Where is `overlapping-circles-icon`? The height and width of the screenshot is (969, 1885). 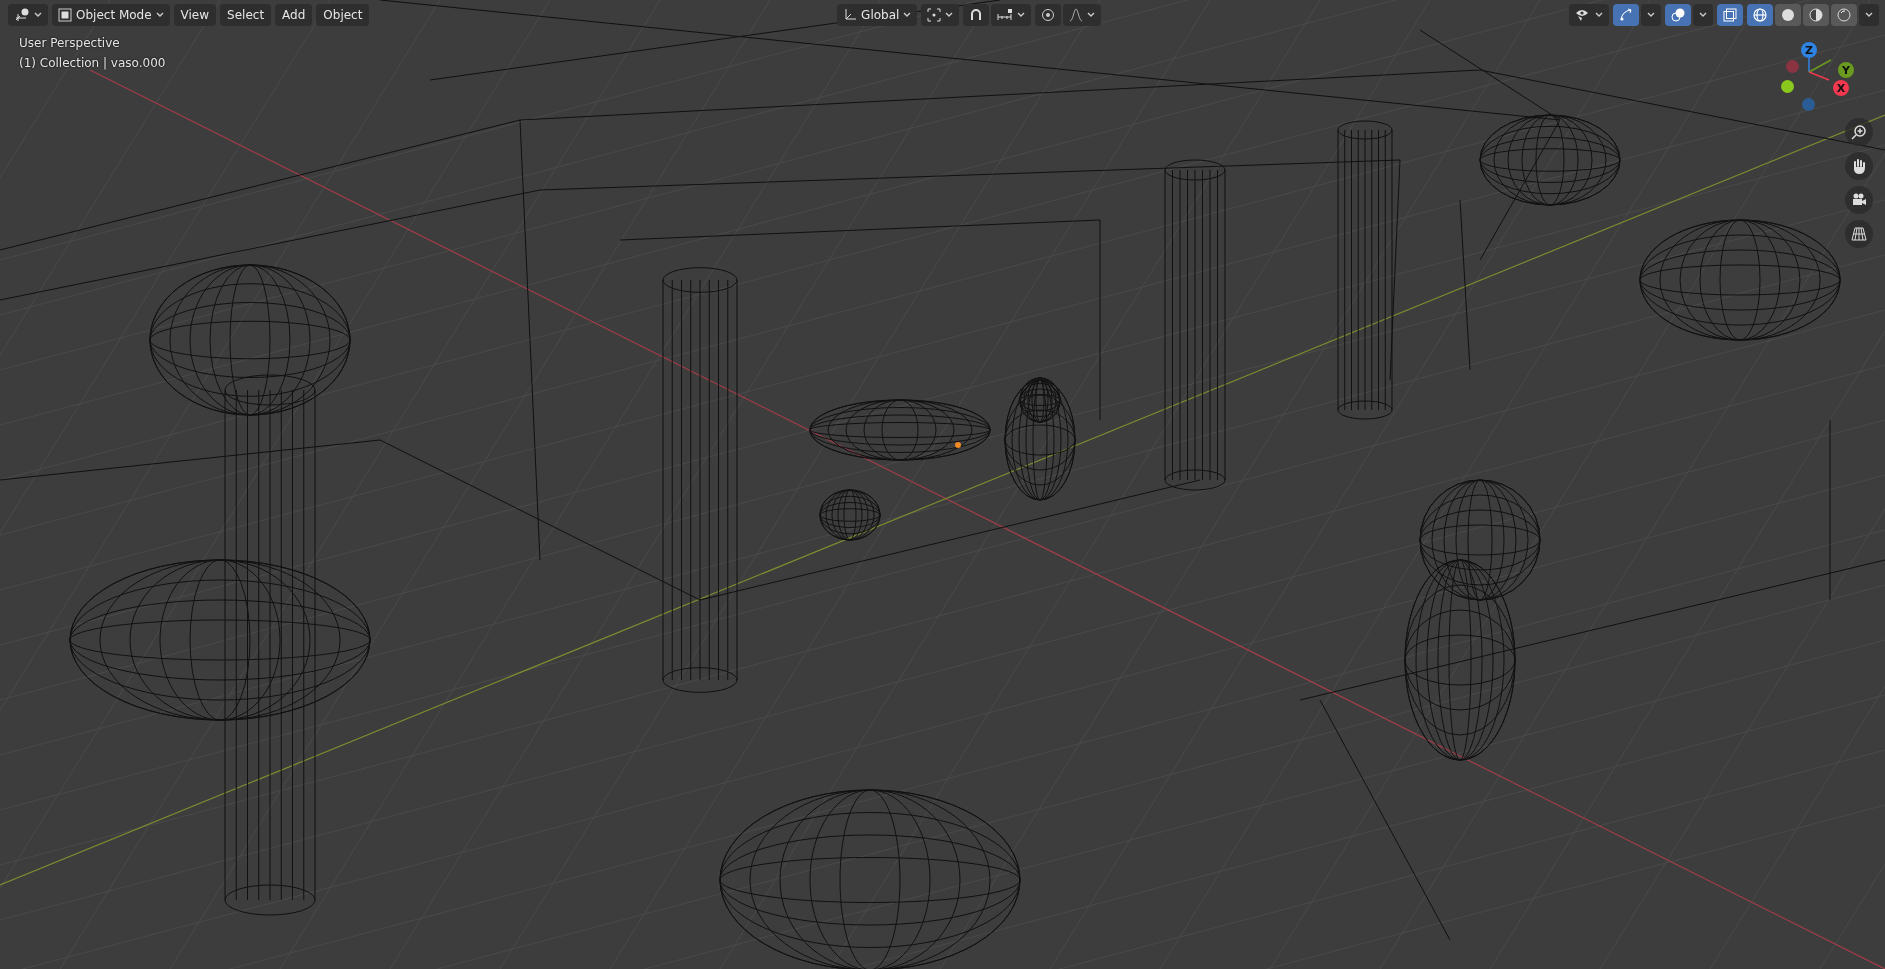
overlapping-circles-icon is located at coordinates (1678, 15).